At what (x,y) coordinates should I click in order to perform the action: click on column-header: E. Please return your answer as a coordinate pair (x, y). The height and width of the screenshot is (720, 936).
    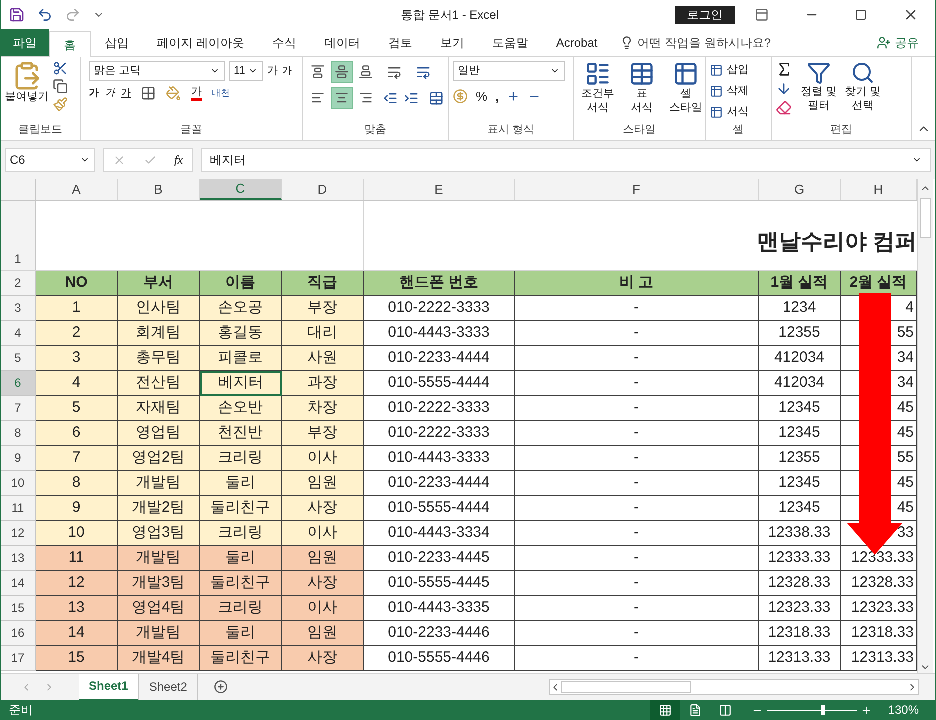
    Looking at the image, I should click on (439, 189).